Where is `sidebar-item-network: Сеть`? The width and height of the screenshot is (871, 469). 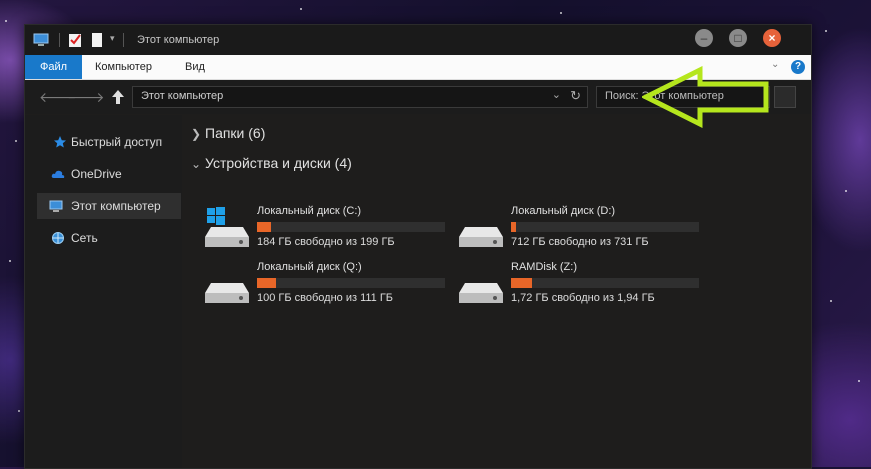
sidebar-item-network: Сеть is located at coordinates (113, 238).